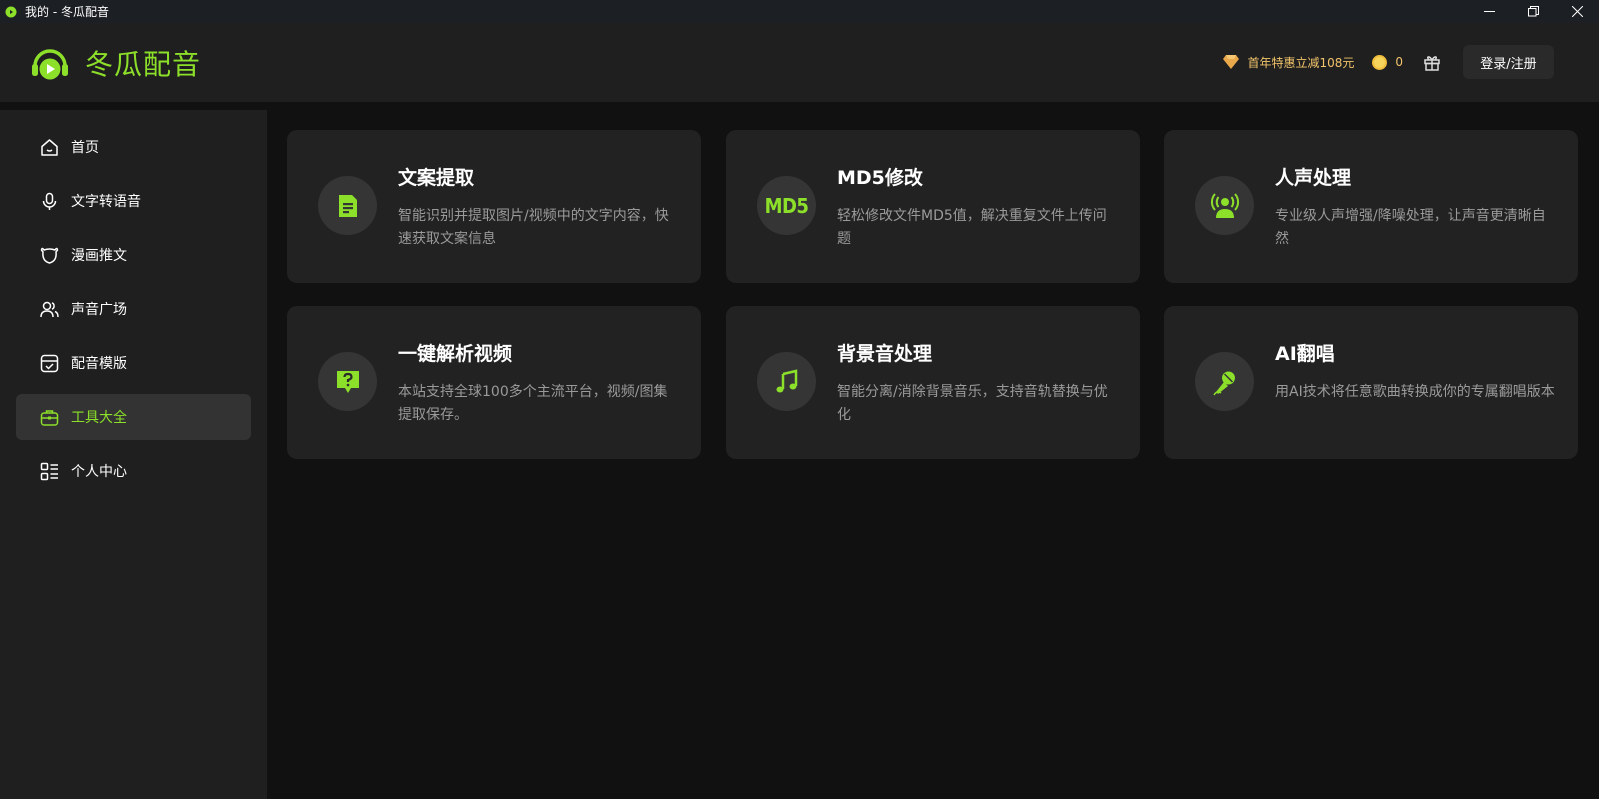 This screenshot has height=799, width=1599. I want to click on tool-card-title: 一键解析视频, so click(455, 354).